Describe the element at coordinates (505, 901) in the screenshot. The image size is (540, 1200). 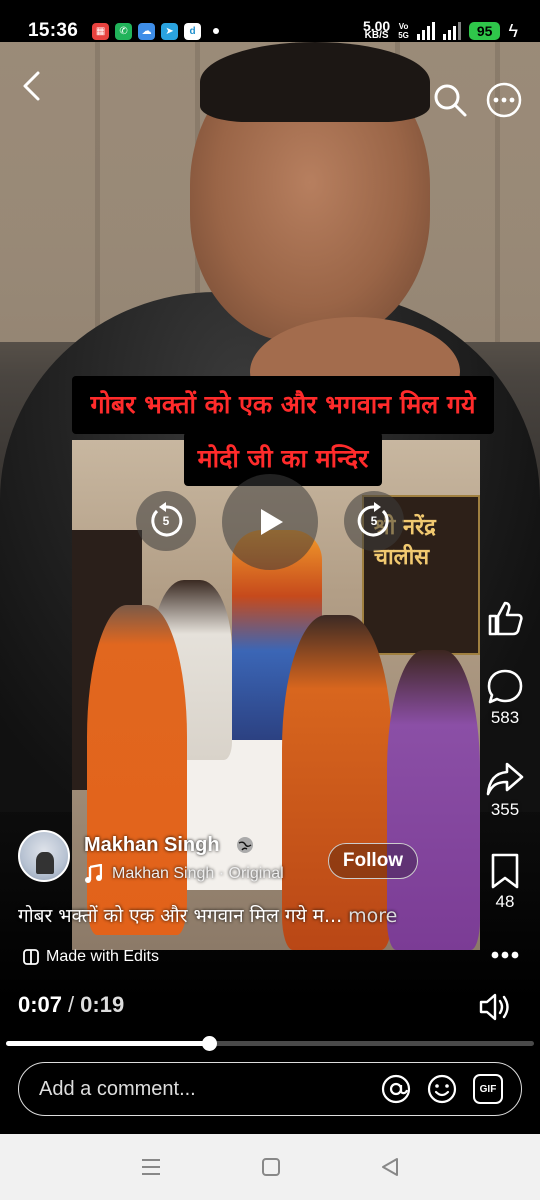
I see `save-count: 48` at that location.